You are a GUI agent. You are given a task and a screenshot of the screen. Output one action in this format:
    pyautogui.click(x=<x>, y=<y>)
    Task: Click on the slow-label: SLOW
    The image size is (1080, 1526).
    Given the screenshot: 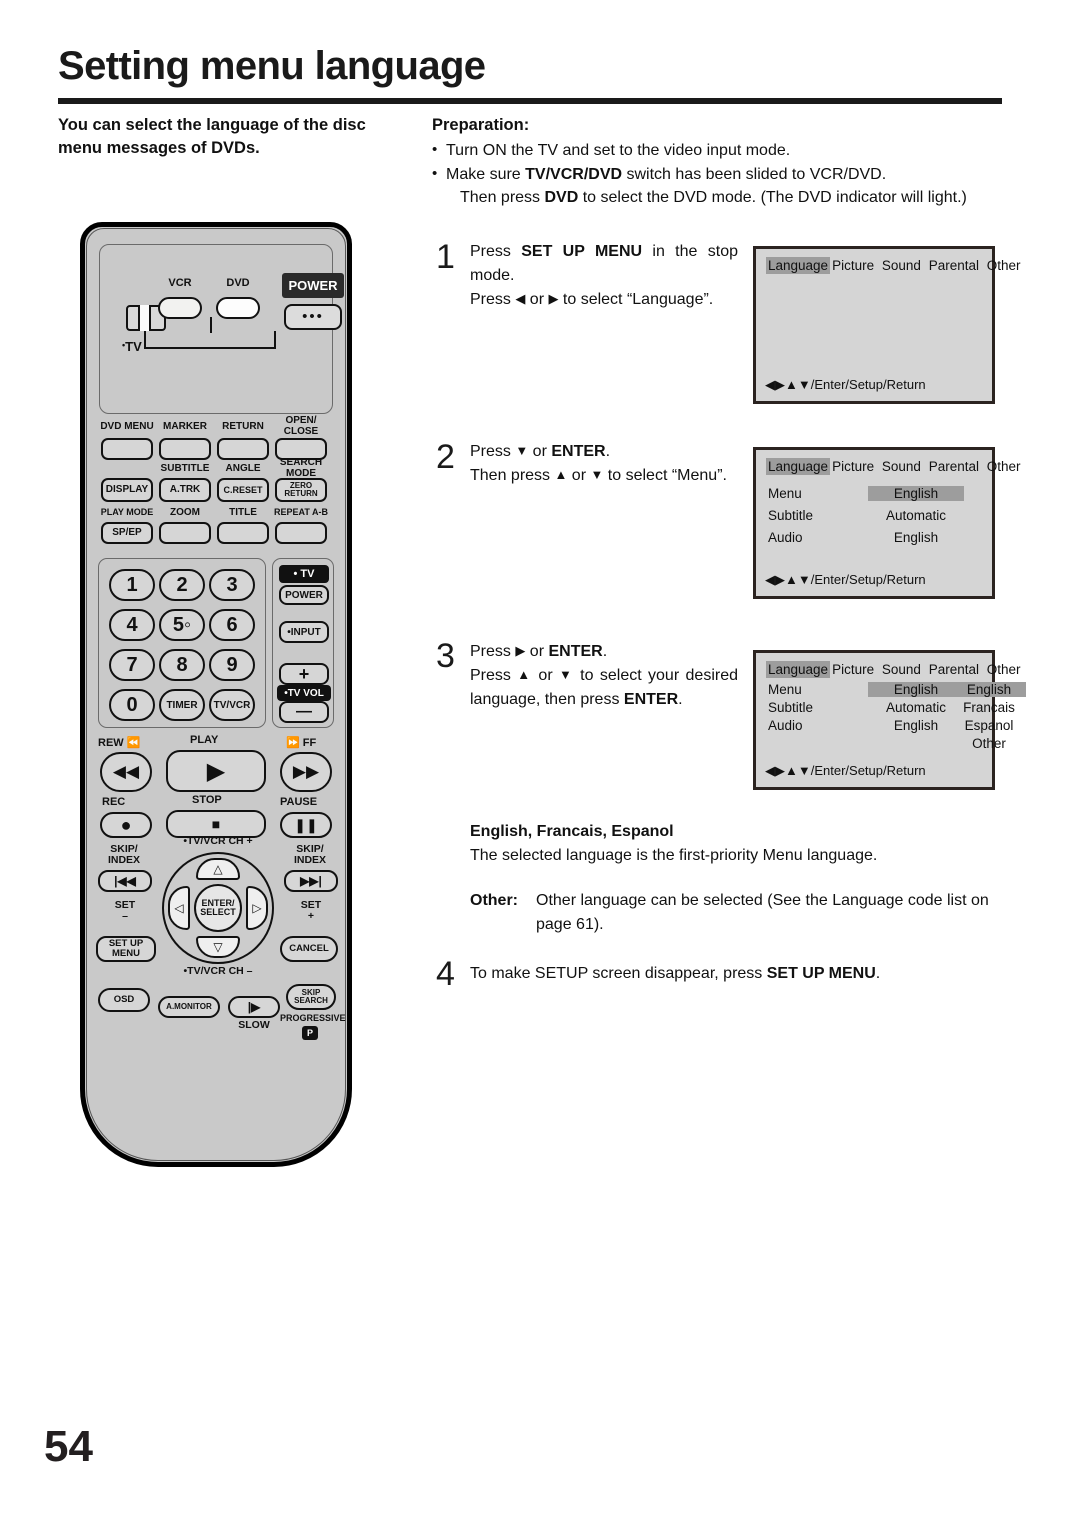 What is the action you would take?
    pyautogui.click(x=254, y=1025)
    